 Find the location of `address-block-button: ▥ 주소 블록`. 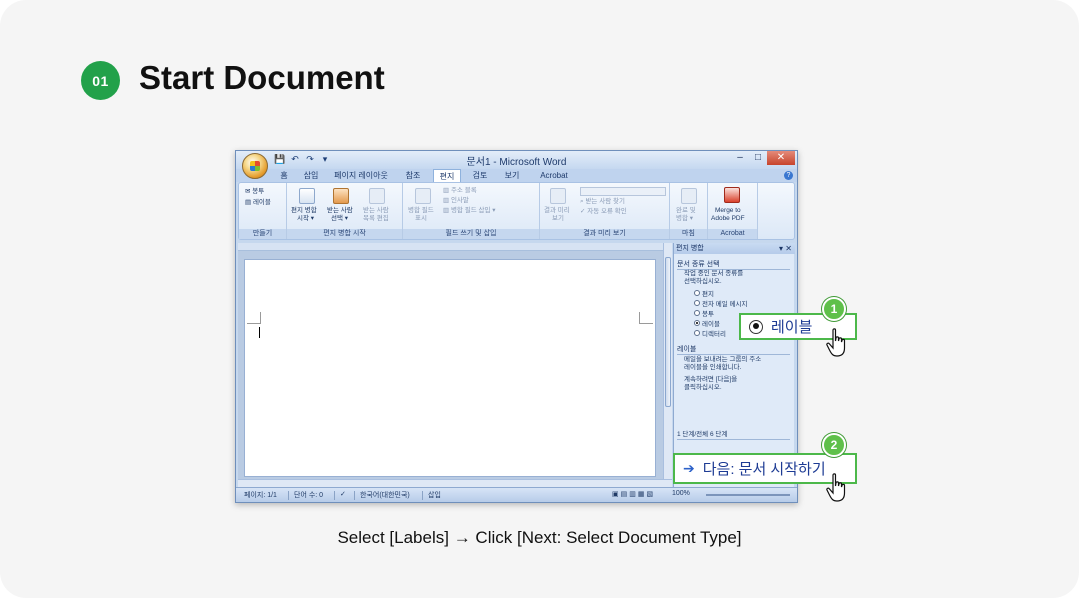

address-block-button: ▥ 주소 블록 is located at coordinates (460, 191).